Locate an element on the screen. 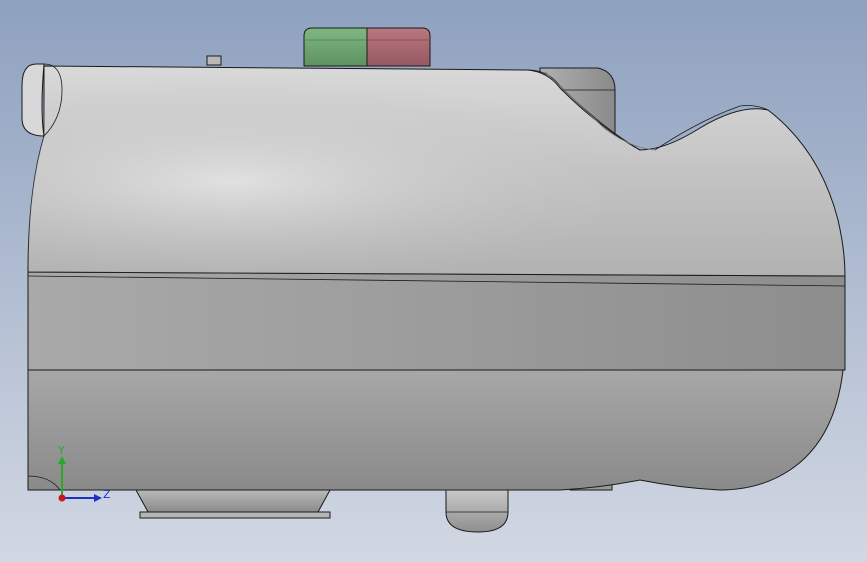 The image size is (867, 562). y-axis-label: Y is located at coordinates (61, 450).